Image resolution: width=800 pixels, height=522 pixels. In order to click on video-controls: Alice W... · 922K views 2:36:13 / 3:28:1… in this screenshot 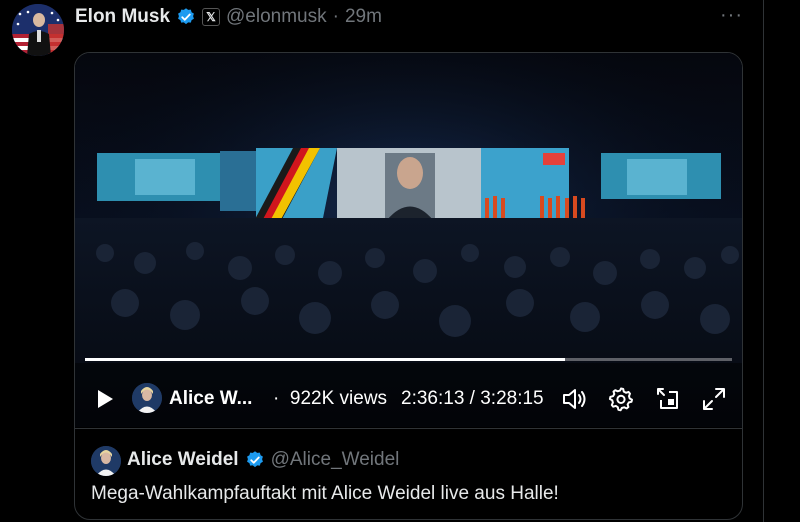, I will do `click(408, 399)`.